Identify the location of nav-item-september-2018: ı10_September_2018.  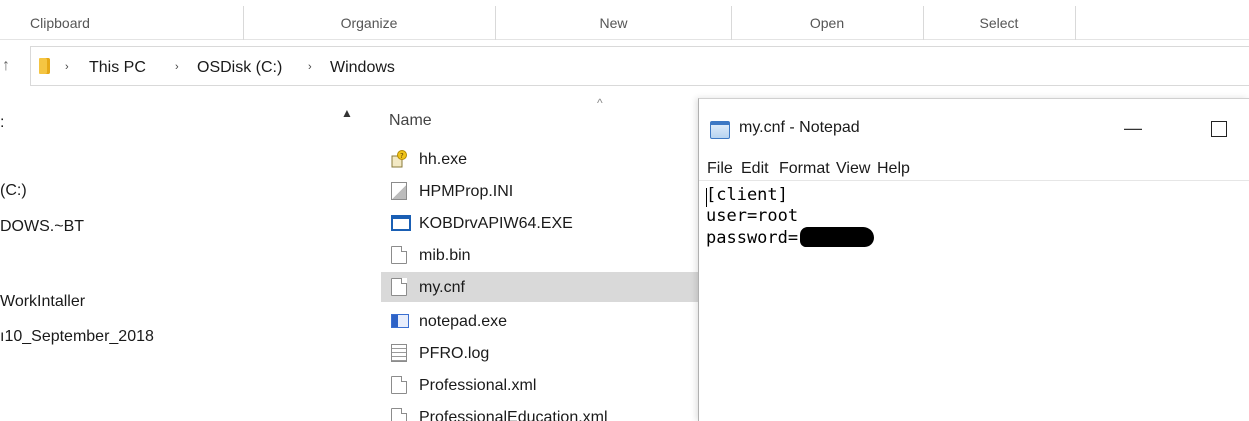
(77, 337).